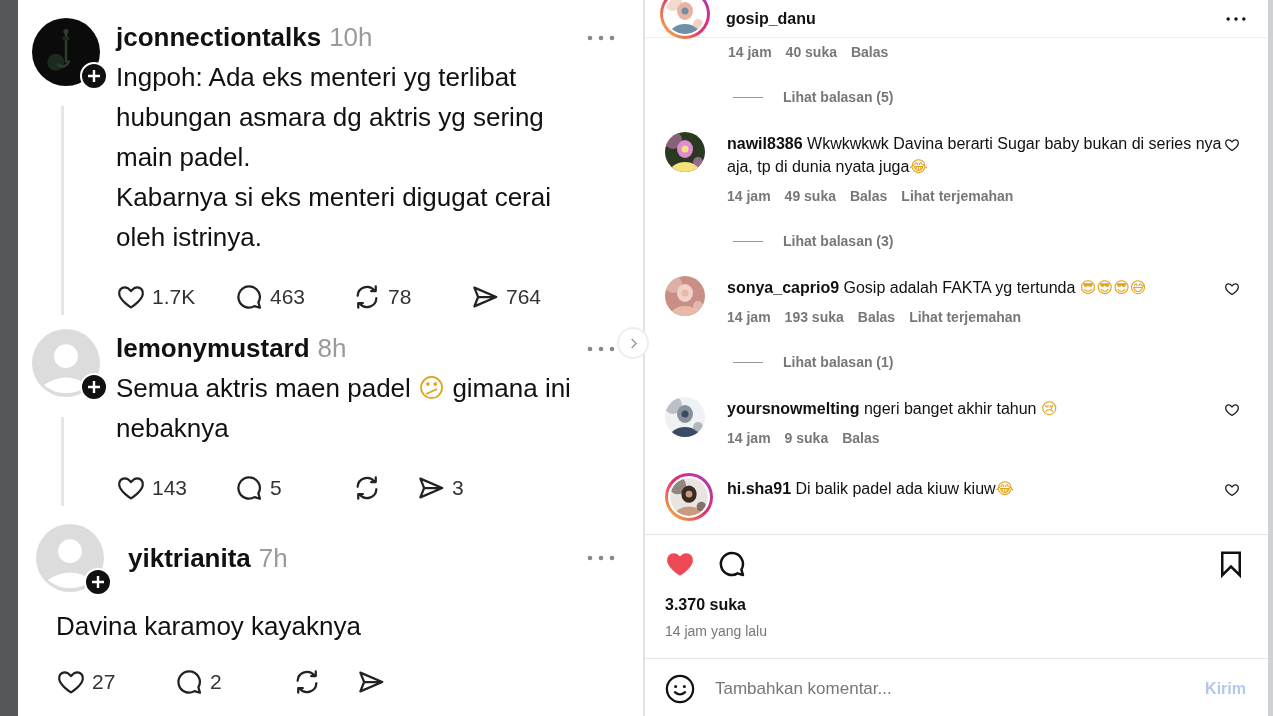 This screenshot has height=716, width=1273. I want to click on comment-text: yoursnowmelting ngeri banget akhir tahun 😢, so click(893, 409).